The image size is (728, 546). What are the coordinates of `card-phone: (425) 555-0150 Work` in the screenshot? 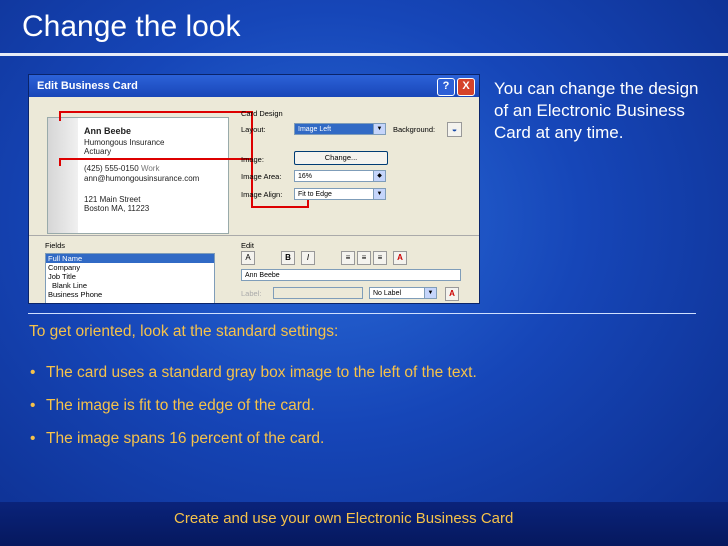 It's located at (121, 168).